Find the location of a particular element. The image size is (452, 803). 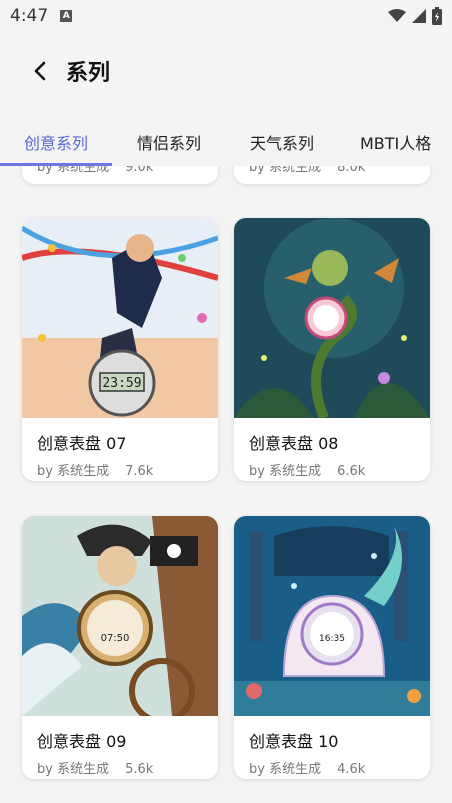

card-title: 创意表盘 10 is located at coordinates (294, 741).